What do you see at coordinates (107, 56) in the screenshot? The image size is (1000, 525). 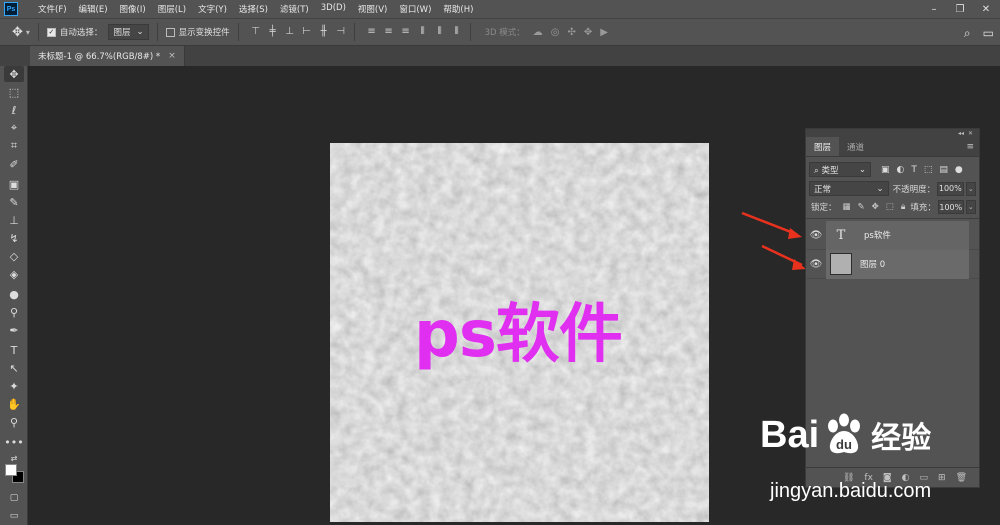 I see `document-tab: 未标题-1 @ 66.7%(RGB/8#) * ×` at bounding box center [107, 56].